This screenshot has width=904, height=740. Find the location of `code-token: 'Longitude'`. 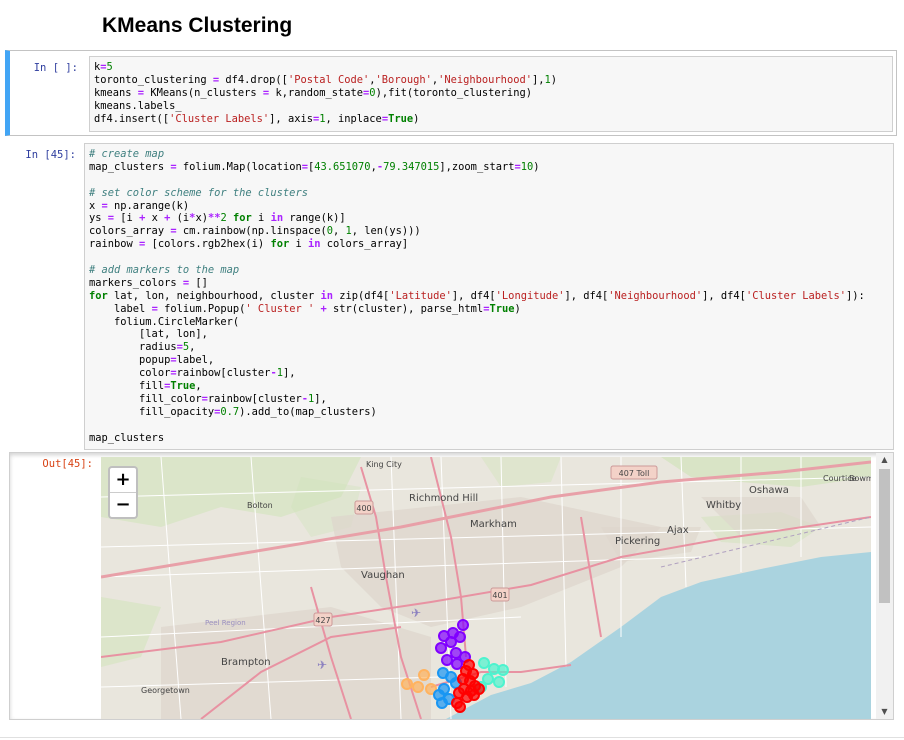

code-token: 'Longitude' is located at coordinates (530, 295).